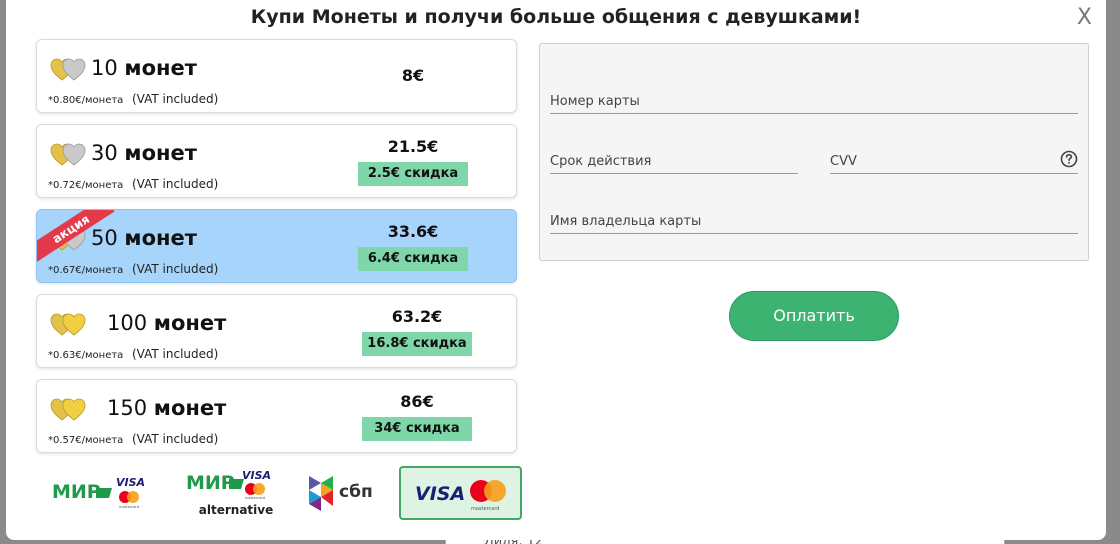 The image size is (1120, 544). Describe the element at coordinates (814, 104) in the screenshot. I see `card-number-field: Номер карты` at that location.